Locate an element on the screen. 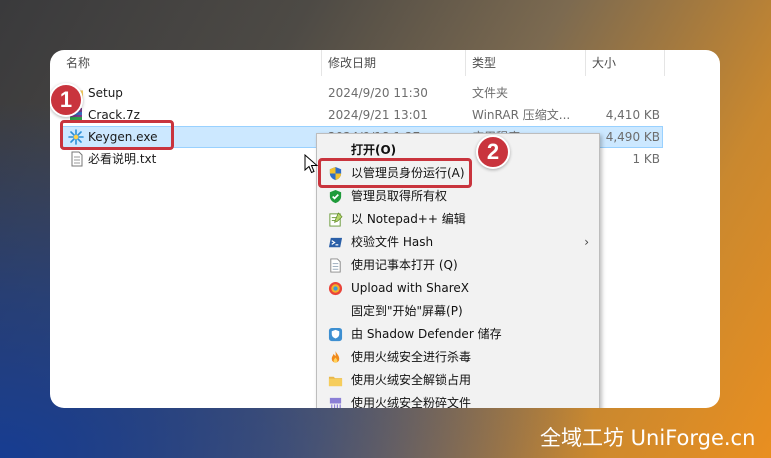 The width and height of the screenshot is (771, 458). file-size: 4,490 KB is located at coordinates (632, 137).